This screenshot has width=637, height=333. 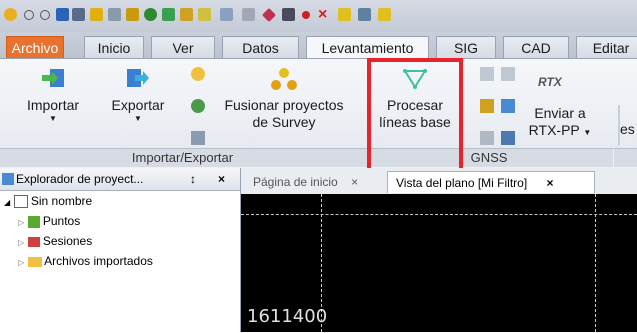 What do you see at coordinates (248, 14) in the screenshot?
I see `options-icon` at bounding box center [248, 14].